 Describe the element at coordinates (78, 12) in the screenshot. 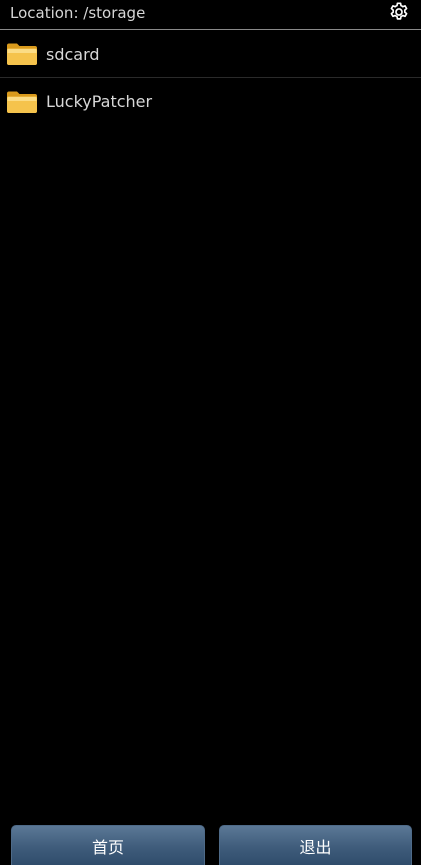

I see `location-path: Location: /storage` at that location.